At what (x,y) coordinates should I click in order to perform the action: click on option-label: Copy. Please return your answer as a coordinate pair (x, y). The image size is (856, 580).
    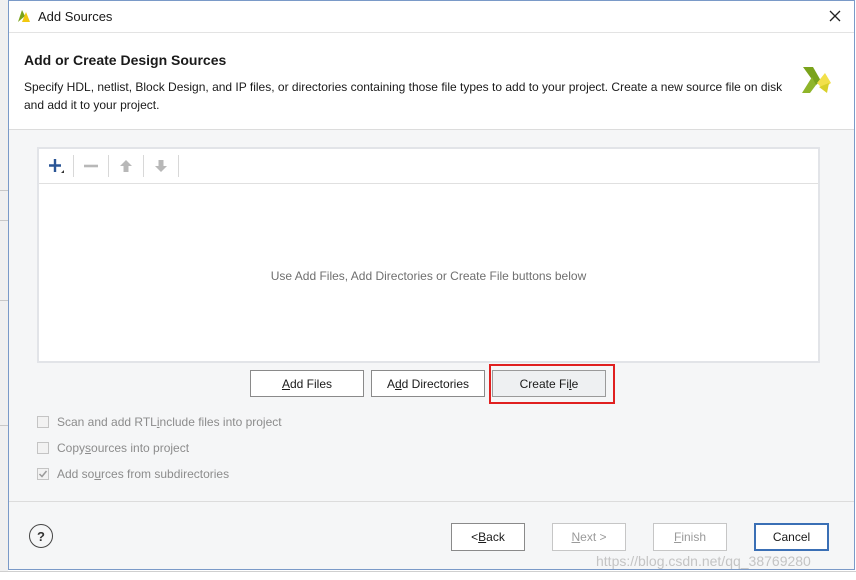
    Looking at the image, I should click on (71, 448).